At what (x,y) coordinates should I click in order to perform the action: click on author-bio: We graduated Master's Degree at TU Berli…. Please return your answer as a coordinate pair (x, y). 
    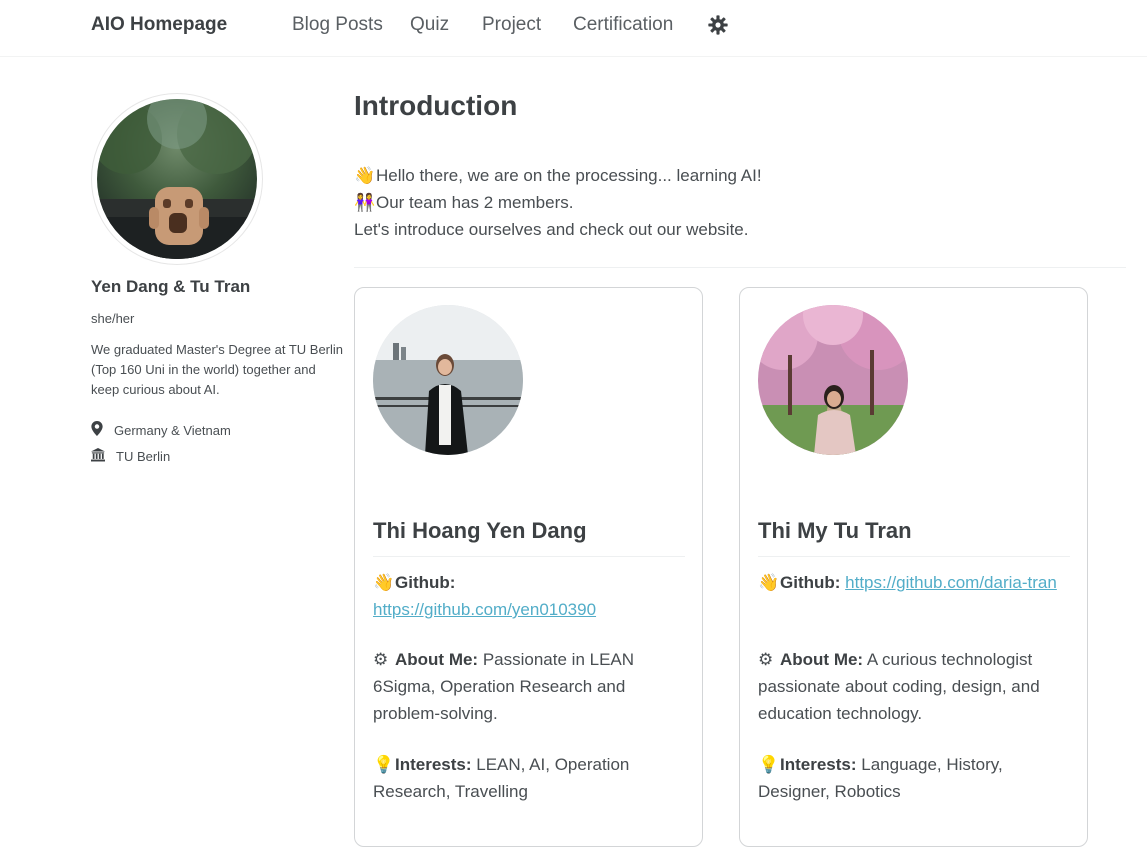
    Looking at the image, I should click on (217, 369).